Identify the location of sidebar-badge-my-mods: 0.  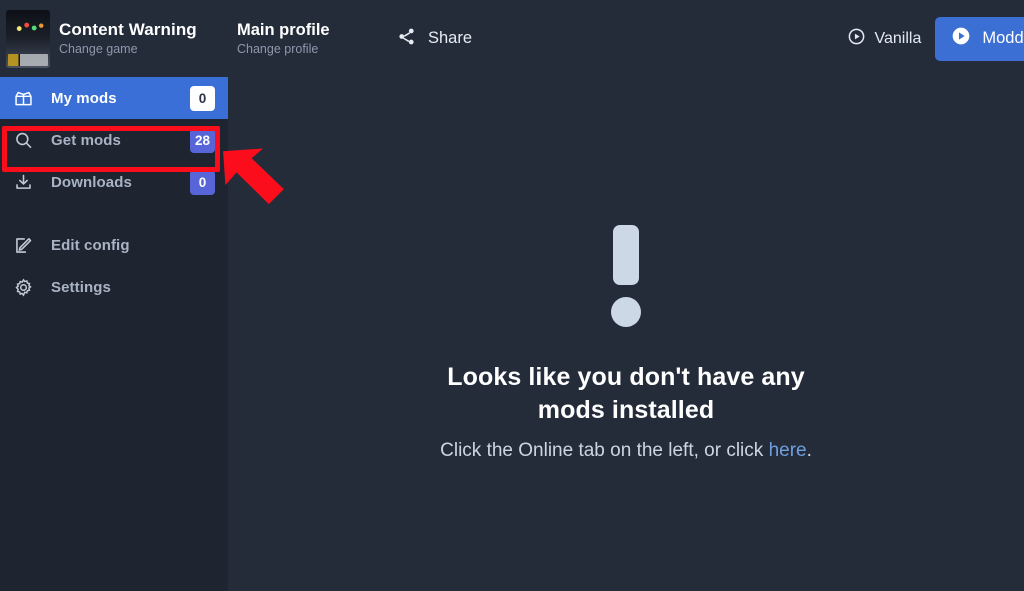
(202, 98).